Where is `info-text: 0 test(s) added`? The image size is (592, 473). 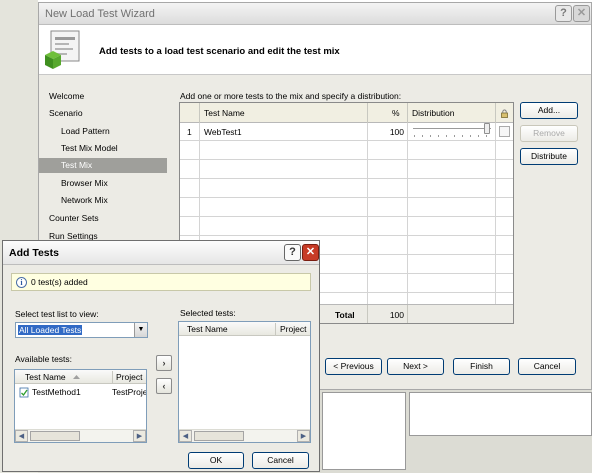 info-text: 0 test(s) added is located at coordinates (59, 282).